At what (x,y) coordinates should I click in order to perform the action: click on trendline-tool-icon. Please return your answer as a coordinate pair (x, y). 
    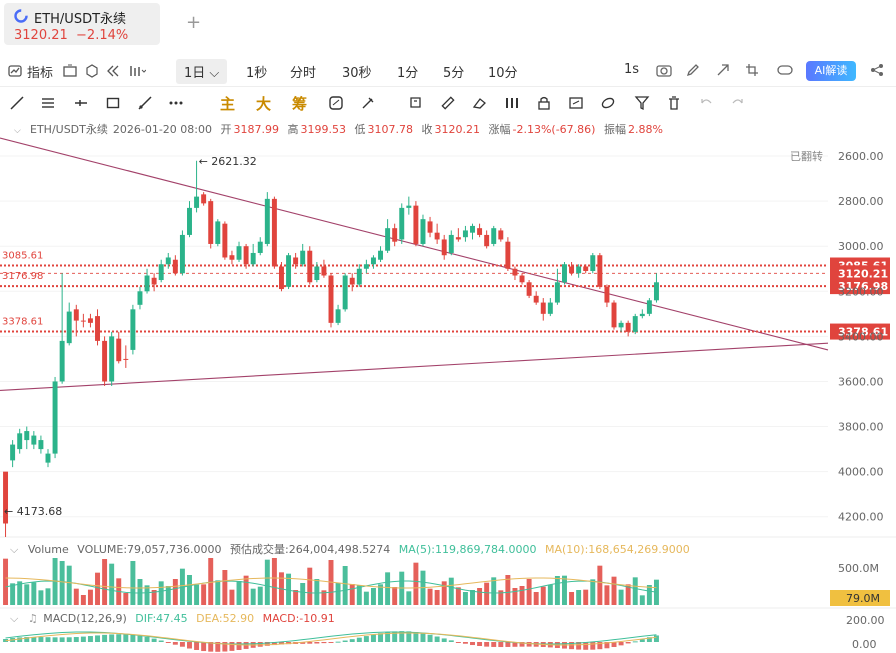
    Looking at the image, I should click on (17, 103).